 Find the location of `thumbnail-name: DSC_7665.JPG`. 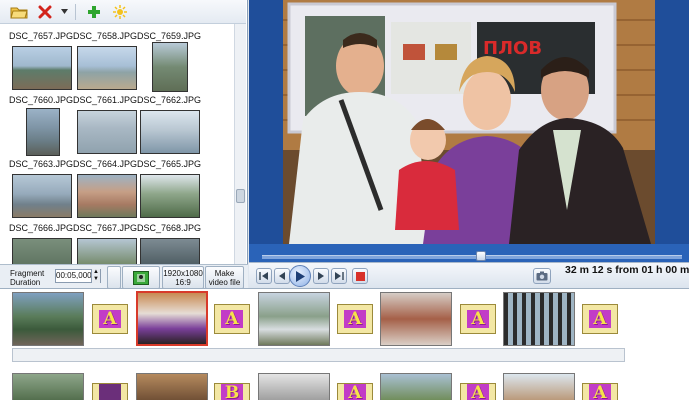

thumbnail-name: DSC_7665.JPG is located at coordinates (169, 164).